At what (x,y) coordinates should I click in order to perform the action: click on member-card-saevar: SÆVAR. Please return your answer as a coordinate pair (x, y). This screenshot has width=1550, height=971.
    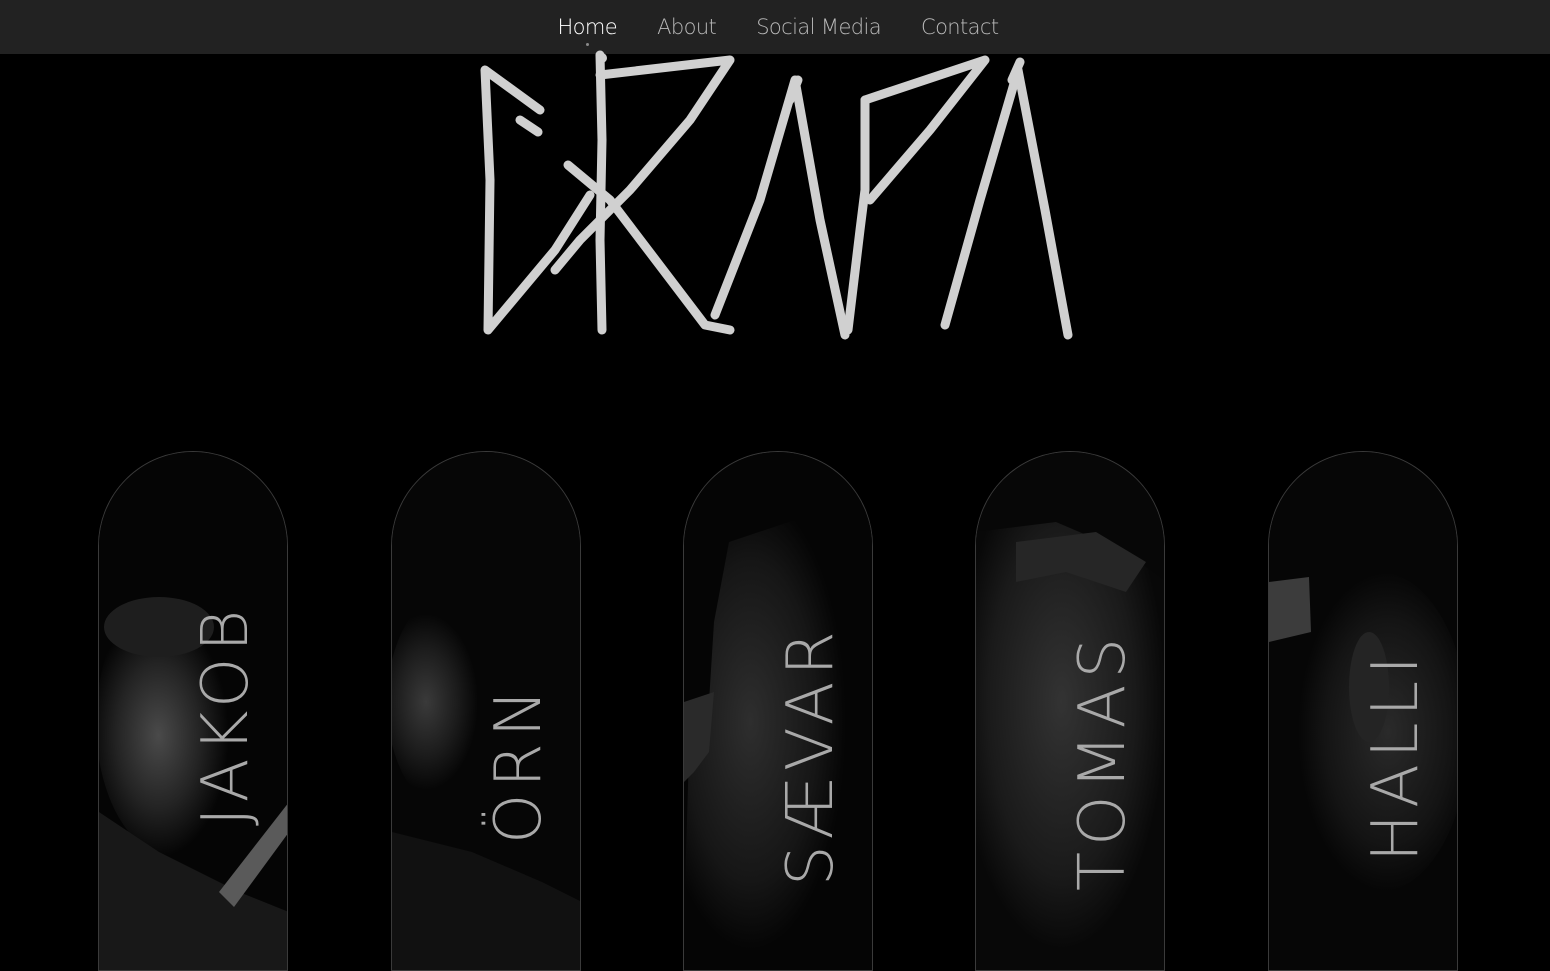
    Looking at the image, I should click on (778, 711).